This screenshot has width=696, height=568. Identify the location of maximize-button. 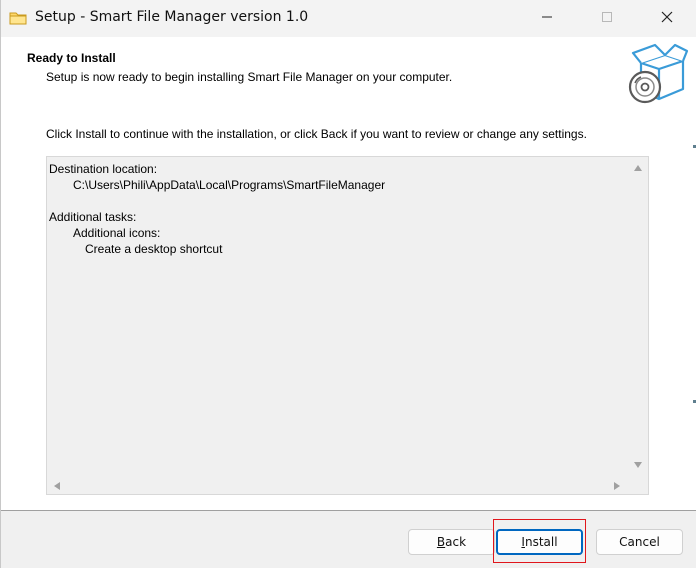
(607, 18).